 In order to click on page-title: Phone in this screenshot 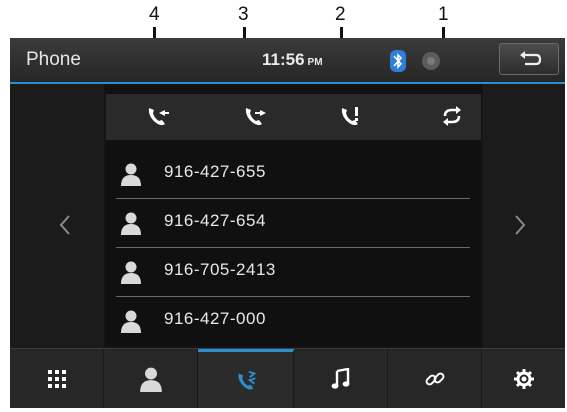, I will do `click(53, 59)`.